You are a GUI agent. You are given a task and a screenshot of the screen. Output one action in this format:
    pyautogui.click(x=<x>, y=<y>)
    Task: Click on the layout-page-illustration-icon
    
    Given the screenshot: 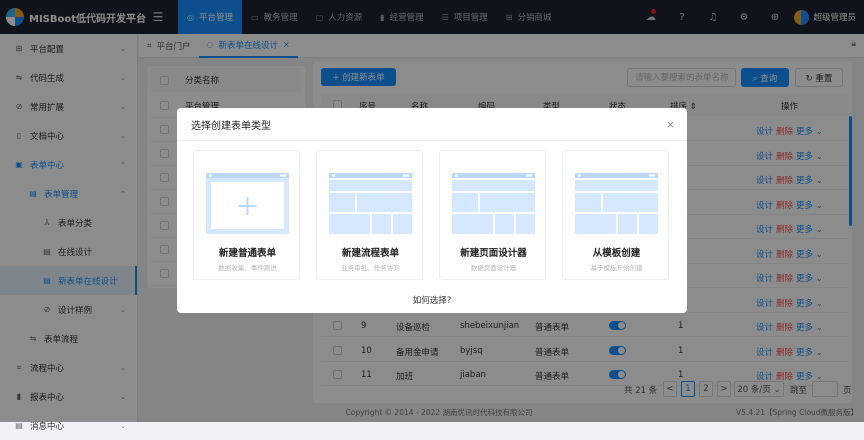 What is the action you would take?
    pyautogui.click(x=493, y=203)
    